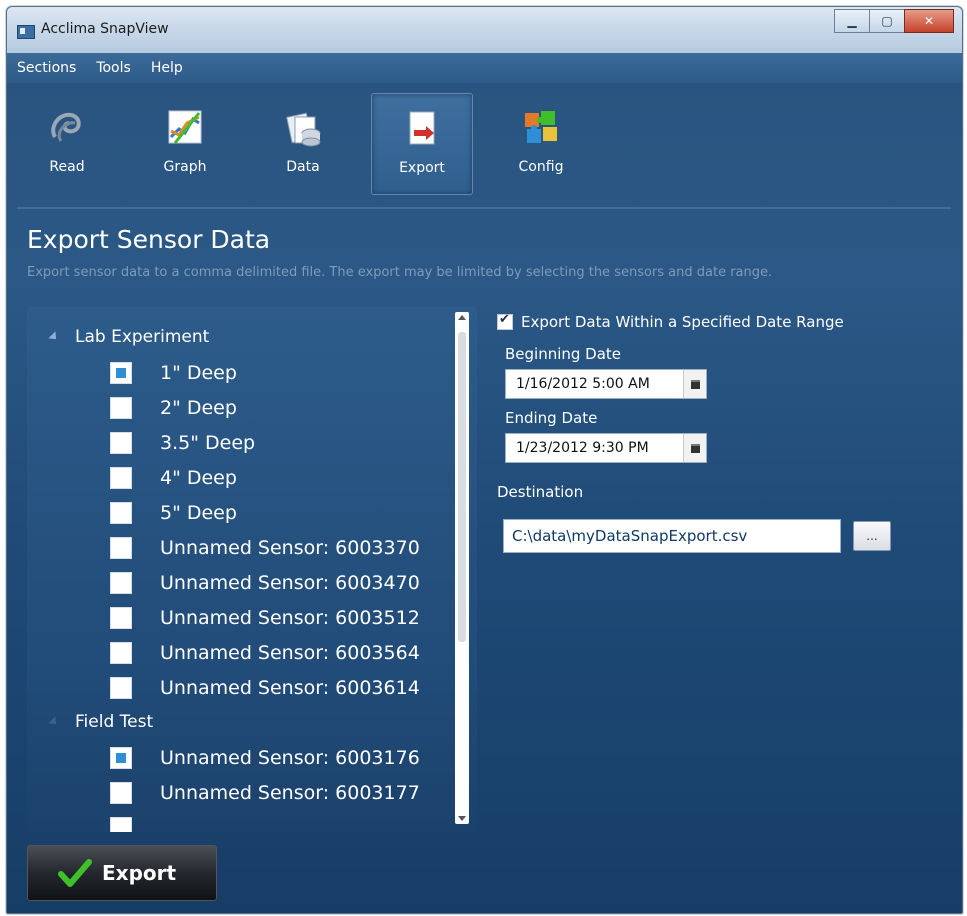 This screenshot has height=916, width=967. What do you see at coordinates (484, 208) in the screenshot?
I see `toolbar-divider` at bounding box center [484, 208].